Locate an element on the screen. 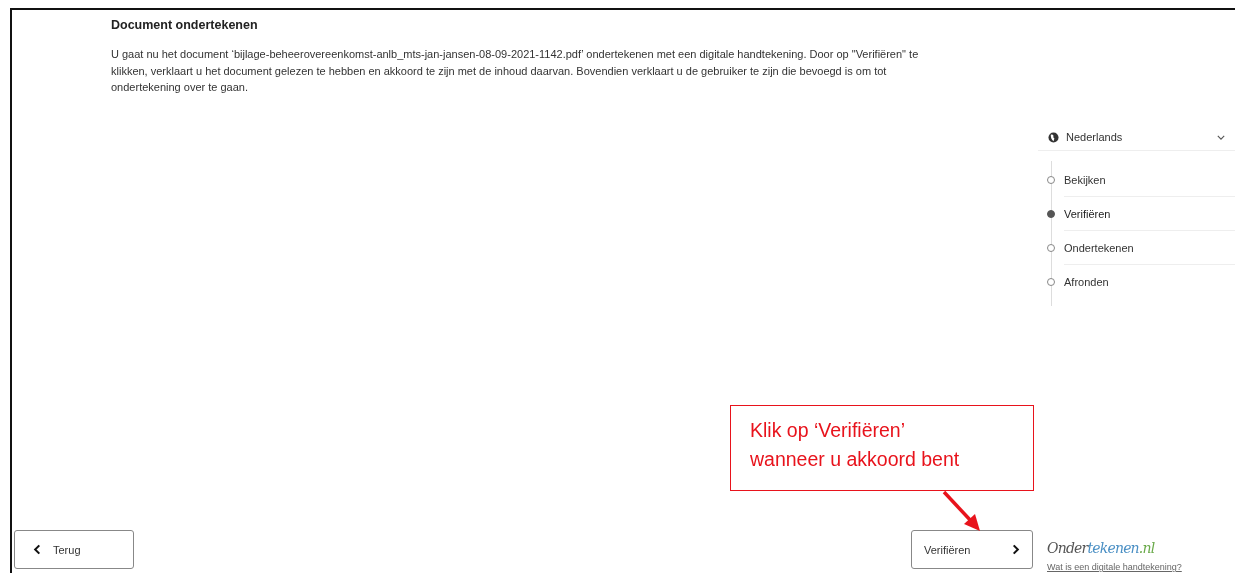 The image size is (1235, 573). step-label: Bekijken is located at coordinates (1085, 179).